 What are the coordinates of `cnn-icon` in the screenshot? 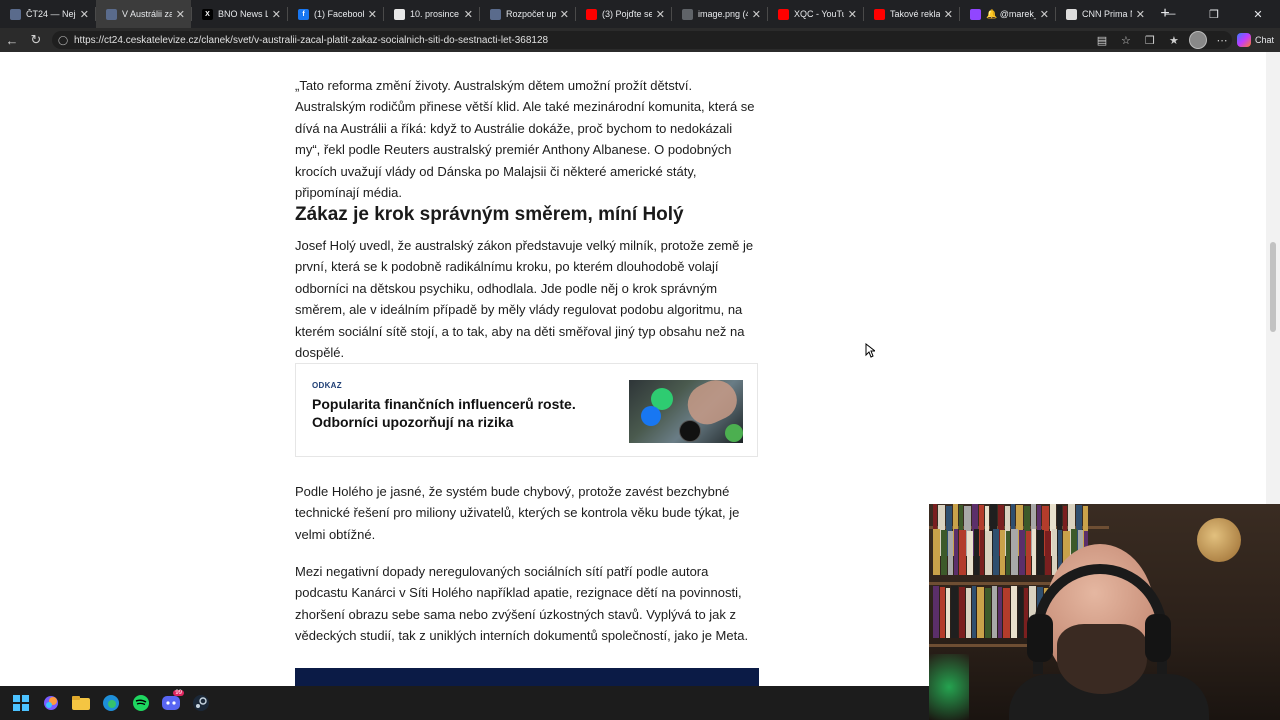 It's located at (1071, 14).